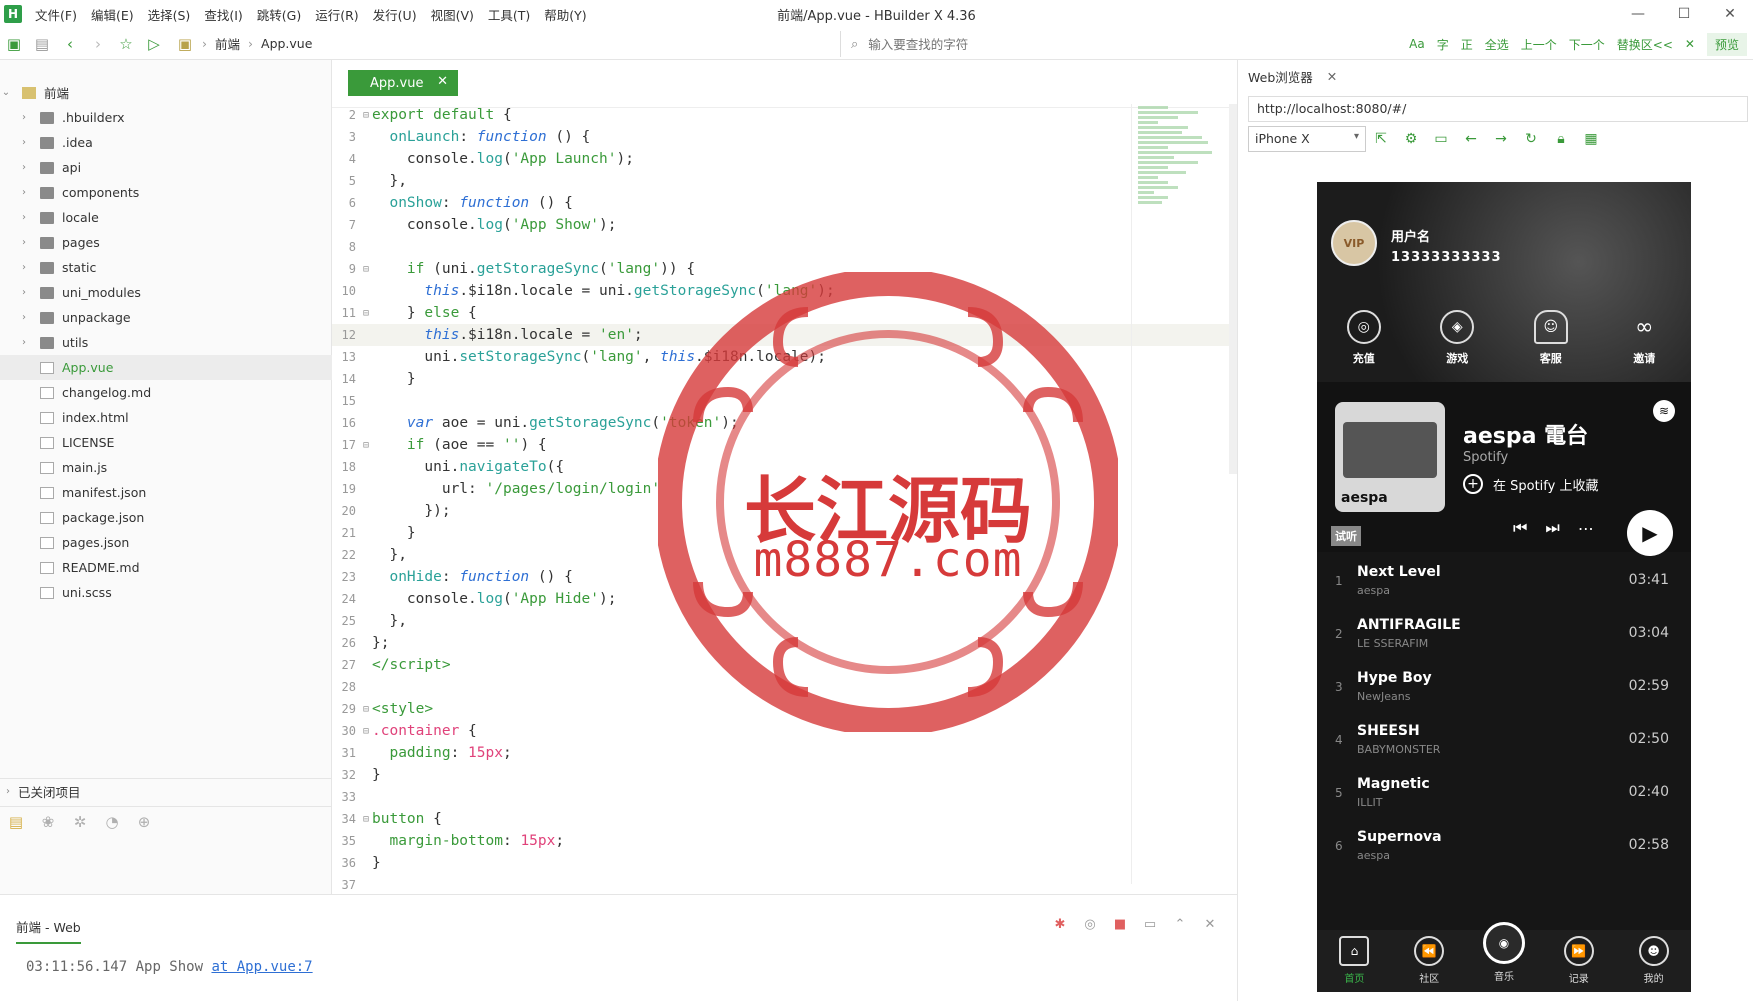  I want to click on minimap, so click(1184, 494).